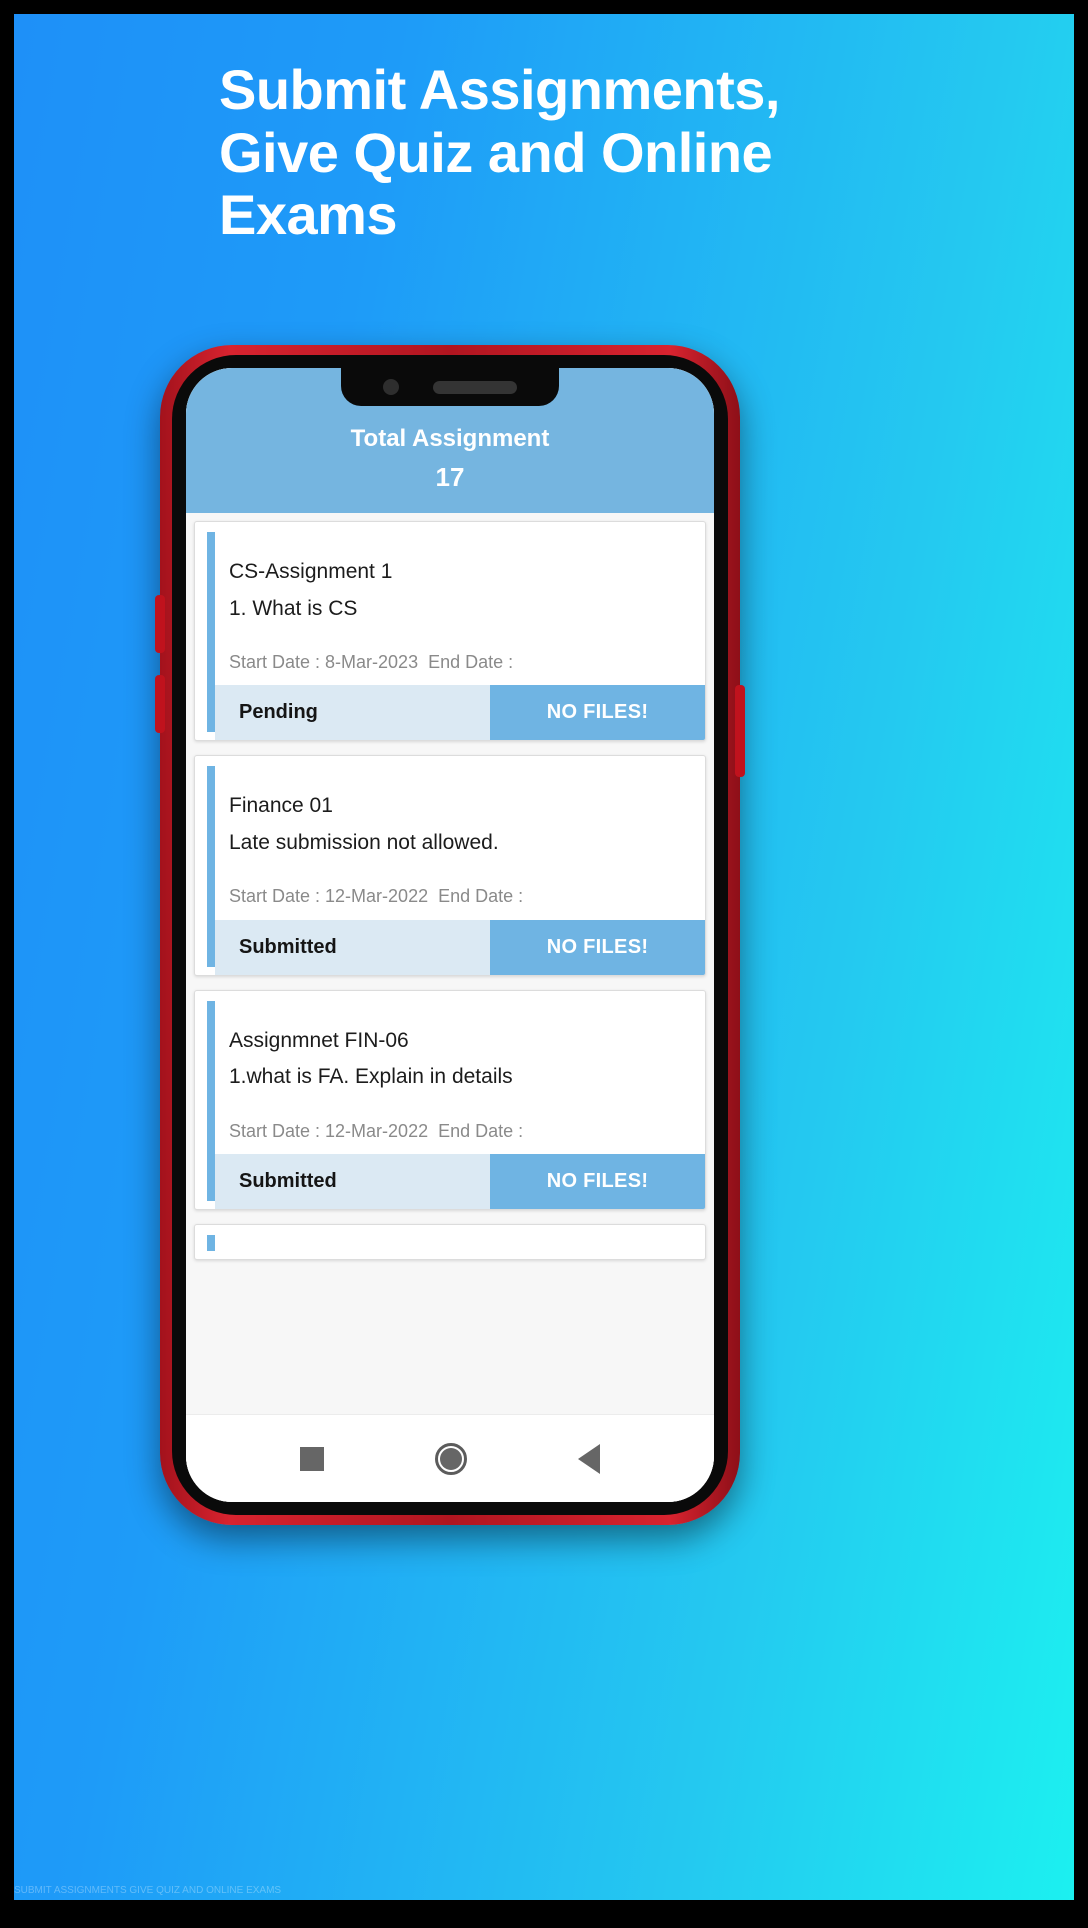 Image resolution: width=1088 pixels, height=1928 pixels. What do you see at coordinates (450, 438) in the screenshot?
I see `app-header-title: Total Assignment` at bounding box center [450, 438].